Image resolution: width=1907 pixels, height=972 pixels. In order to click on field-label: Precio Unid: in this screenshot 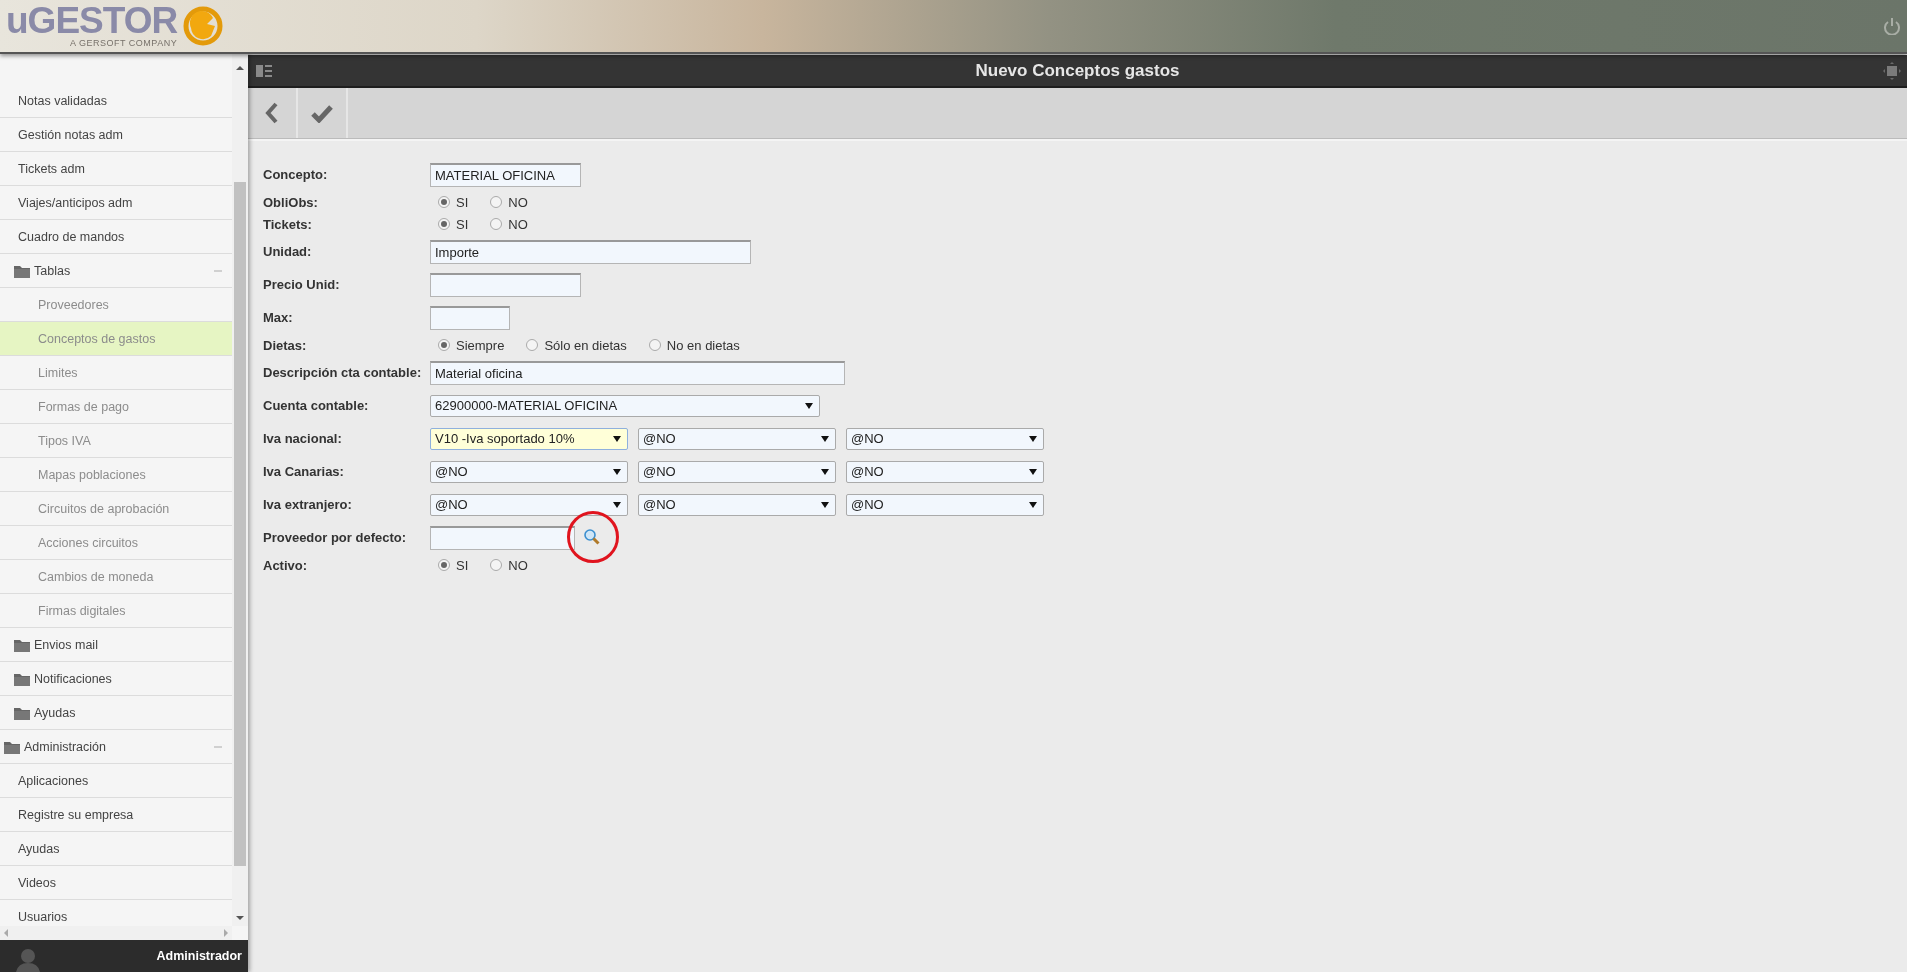, I will do `click(302, 284)`.